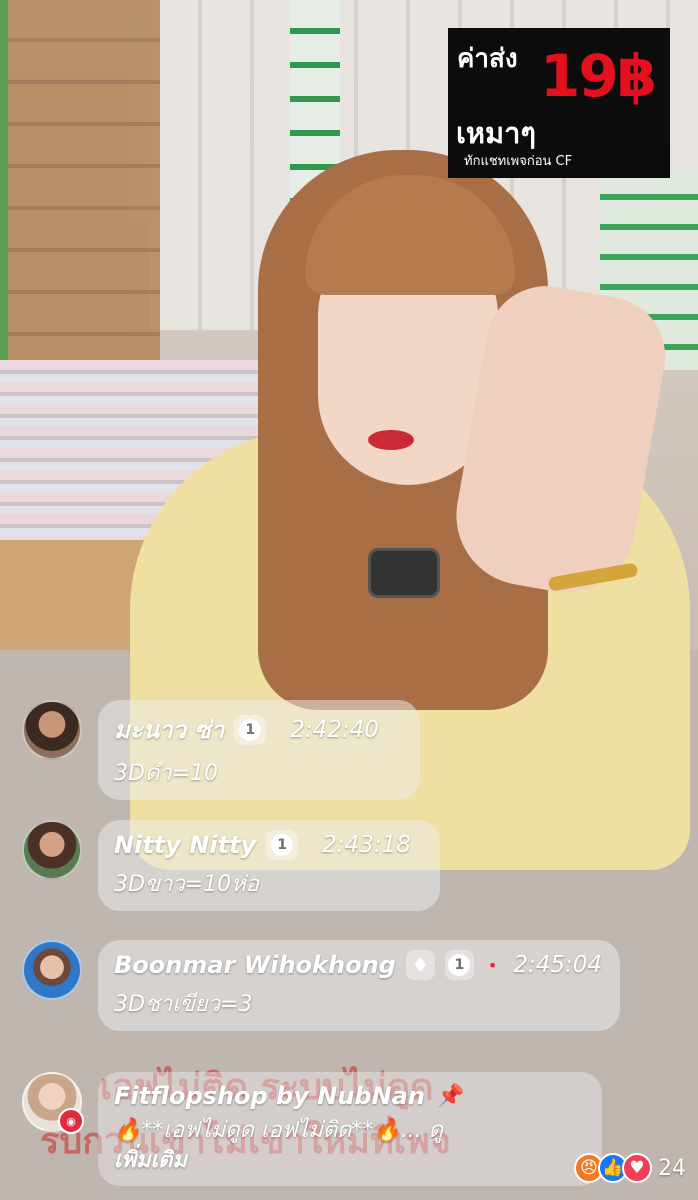 The image size is (698, 1200). I want to click on reaction-count: 24, so click(672, 1168).